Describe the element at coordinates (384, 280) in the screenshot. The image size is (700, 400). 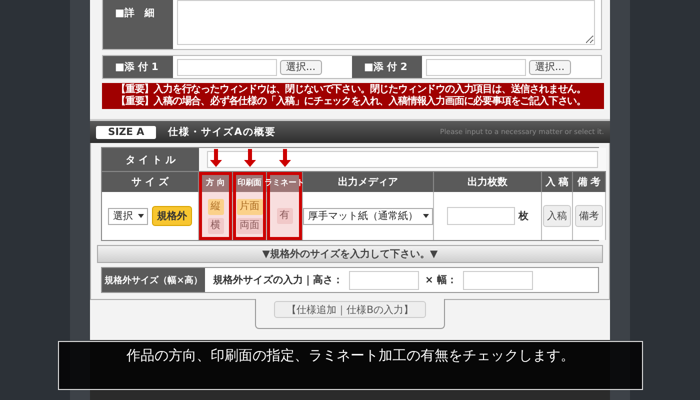
I see `height-field` at that location.